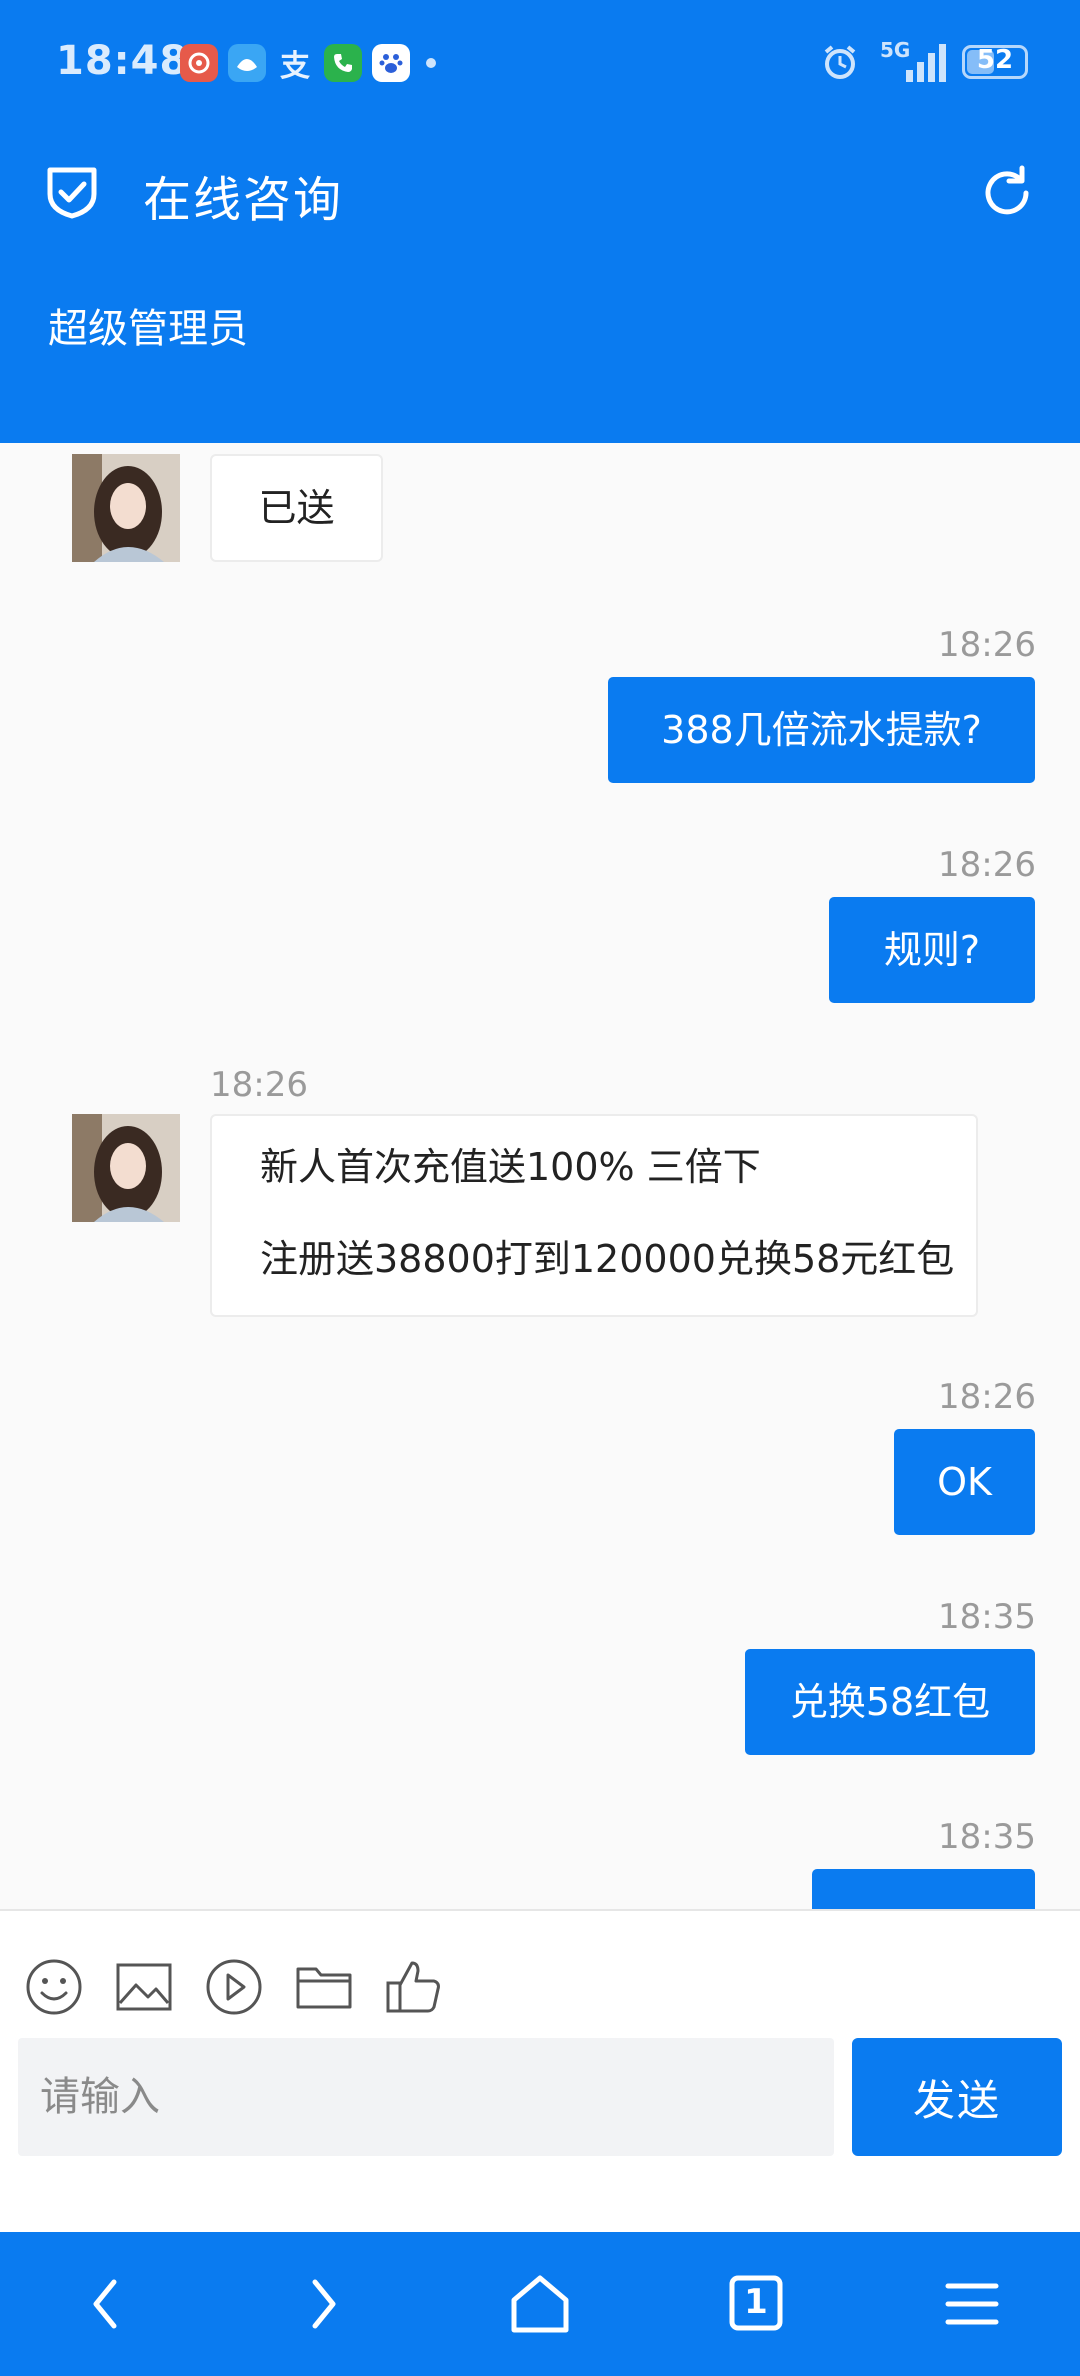 Image resolution: width=1080 pixels, height=2376 pixels. I want to click on message-bubble-outgoing, so click(923, 1889).